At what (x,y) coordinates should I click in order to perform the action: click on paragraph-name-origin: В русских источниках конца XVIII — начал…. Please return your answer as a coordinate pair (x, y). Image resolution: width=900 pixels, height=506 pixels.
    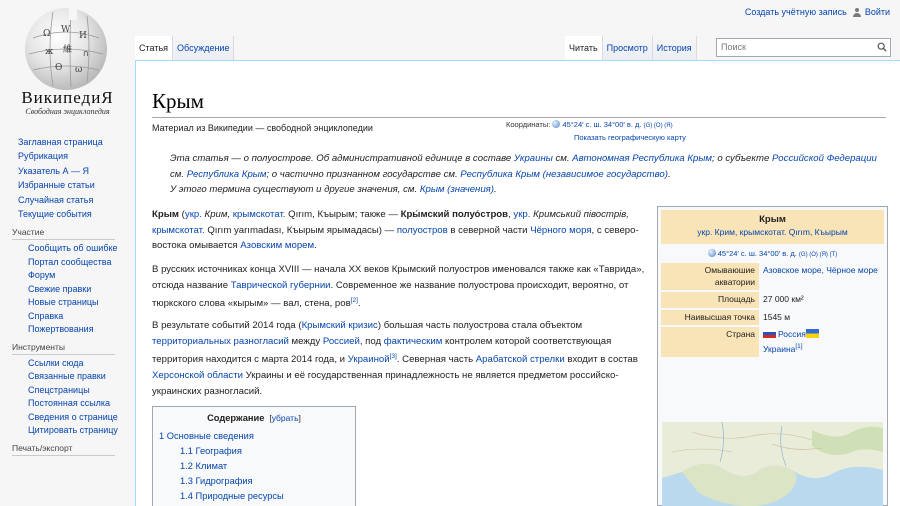
    Looking at the image, I should click on (401, 287).